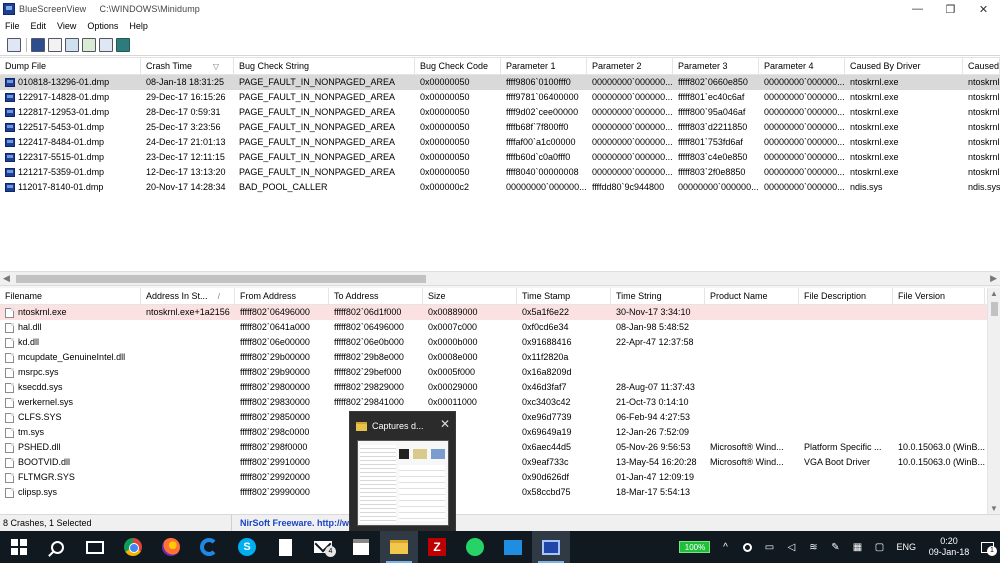  What do you see at coordinates (716, 66) in the screenshot?
I see `column-header-parameter-3: Parameter 3` at bounding box center [716, 66].